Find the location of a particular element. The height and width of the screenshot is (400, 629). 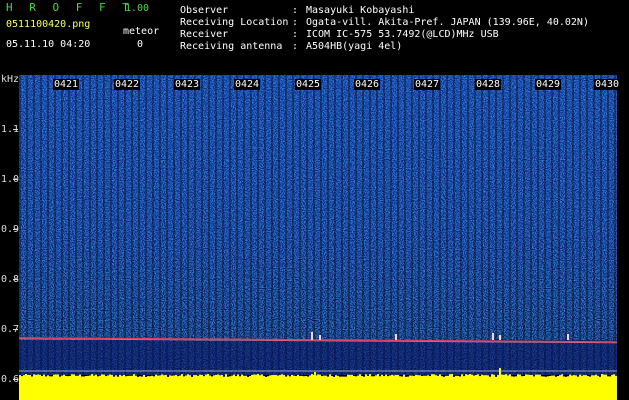

timestamp: 05.11.10 04:20 is located at coordinates (48, 44).